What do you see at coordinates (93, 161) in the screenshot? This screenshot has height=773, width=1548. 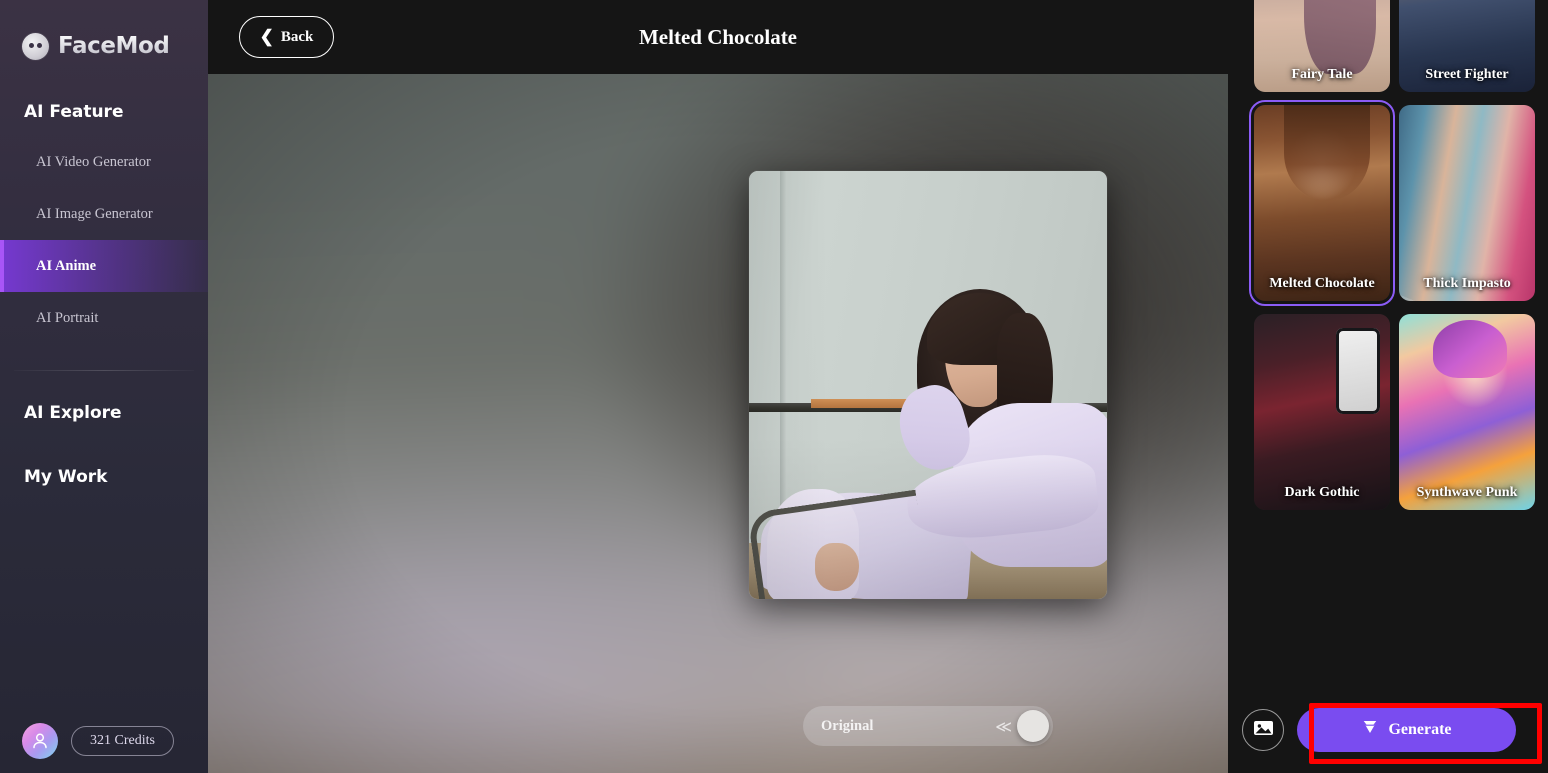 I see `sidebar-item-label: AI Video Generator` at bounding box center [93, 161].